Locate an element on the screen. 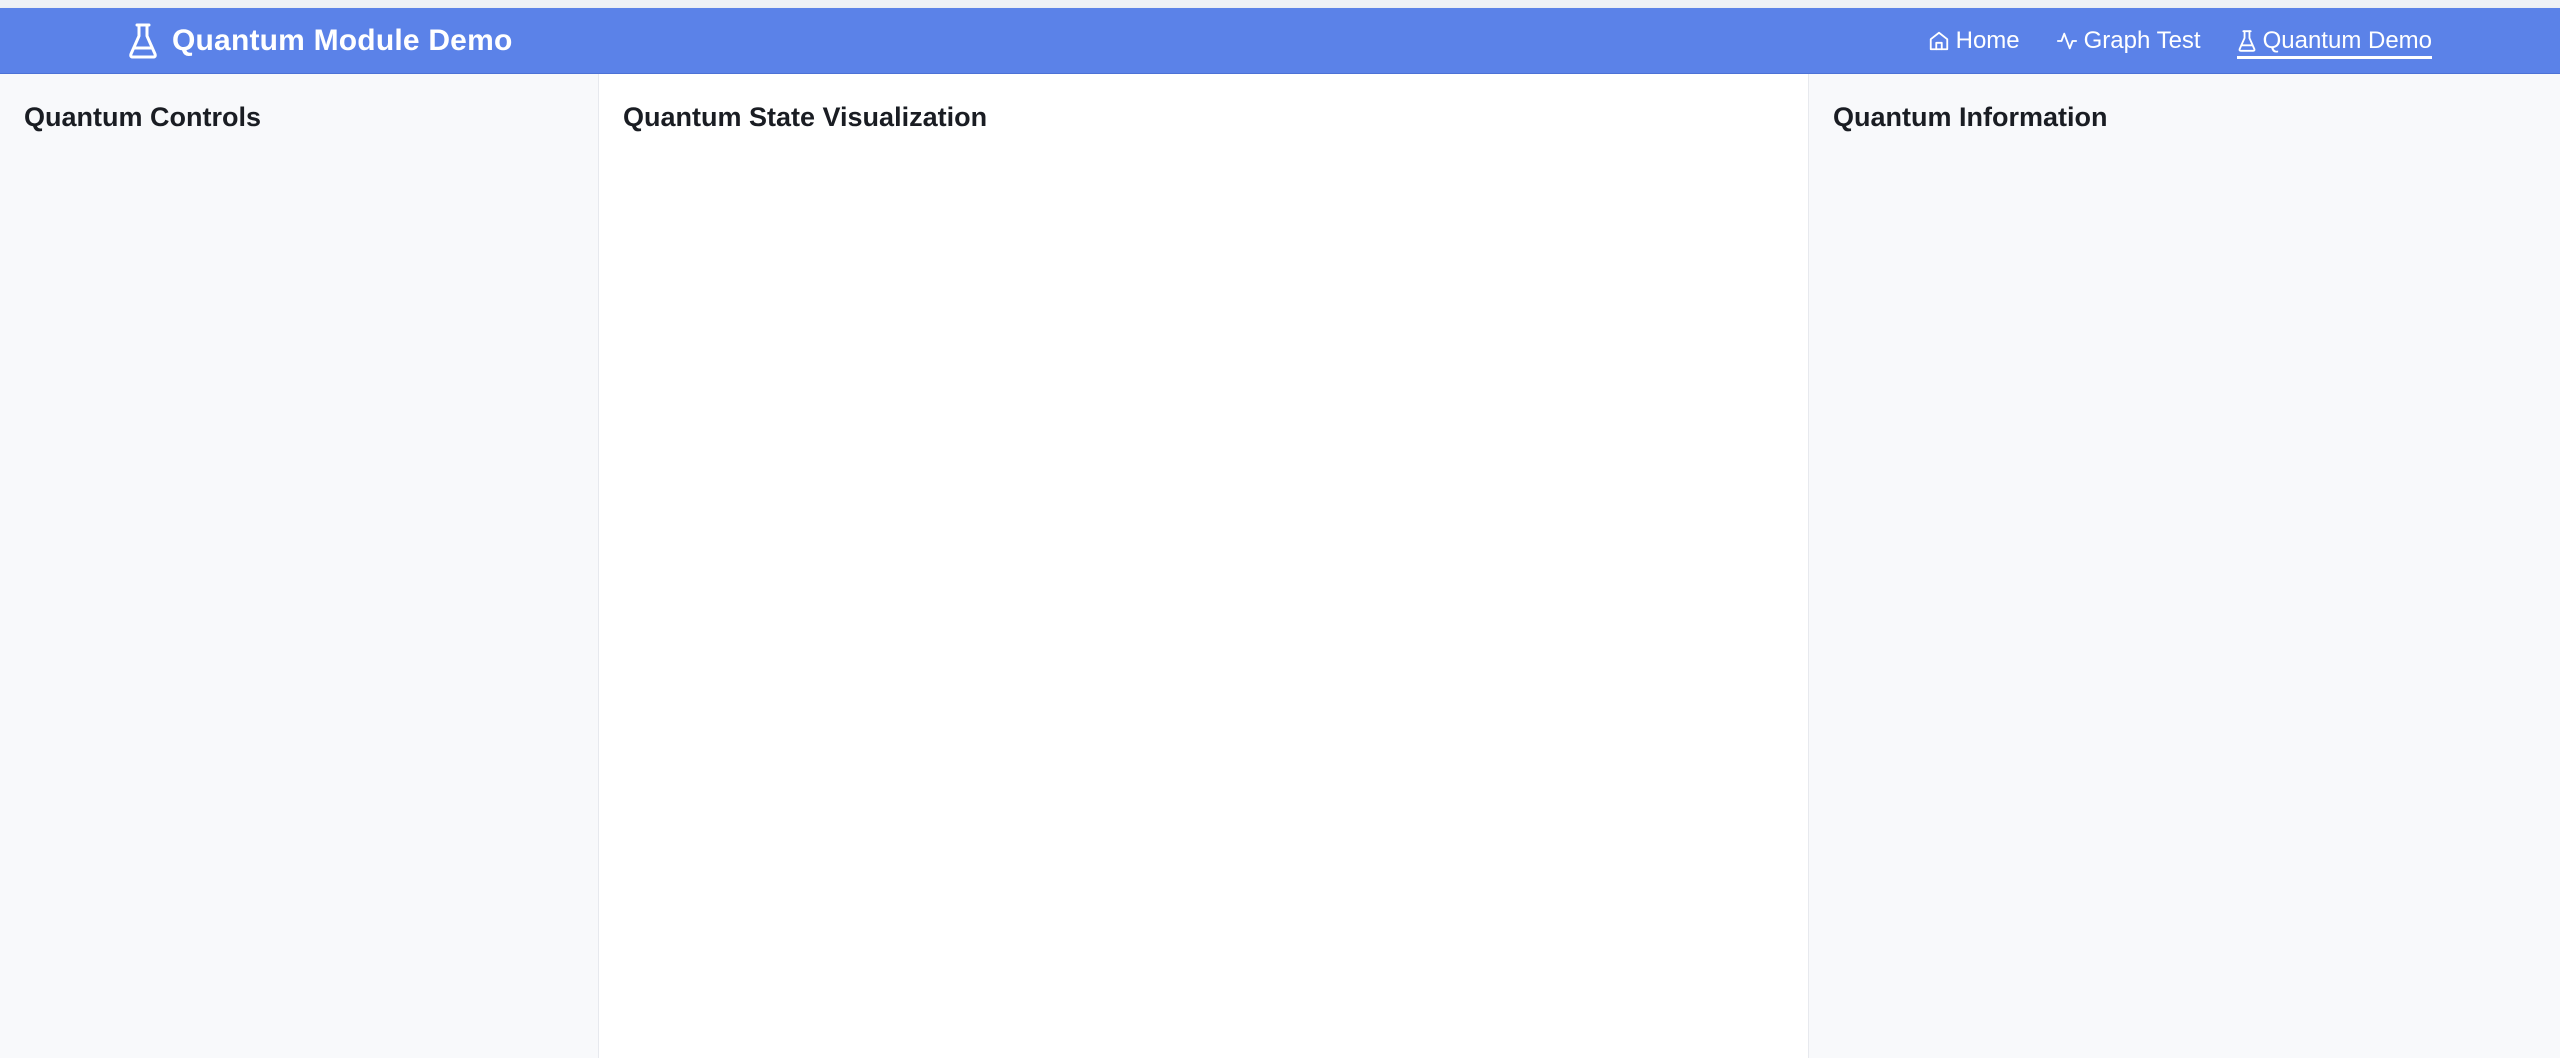  app-title: Quantum Module Demo is located at coordinates (342, 40).